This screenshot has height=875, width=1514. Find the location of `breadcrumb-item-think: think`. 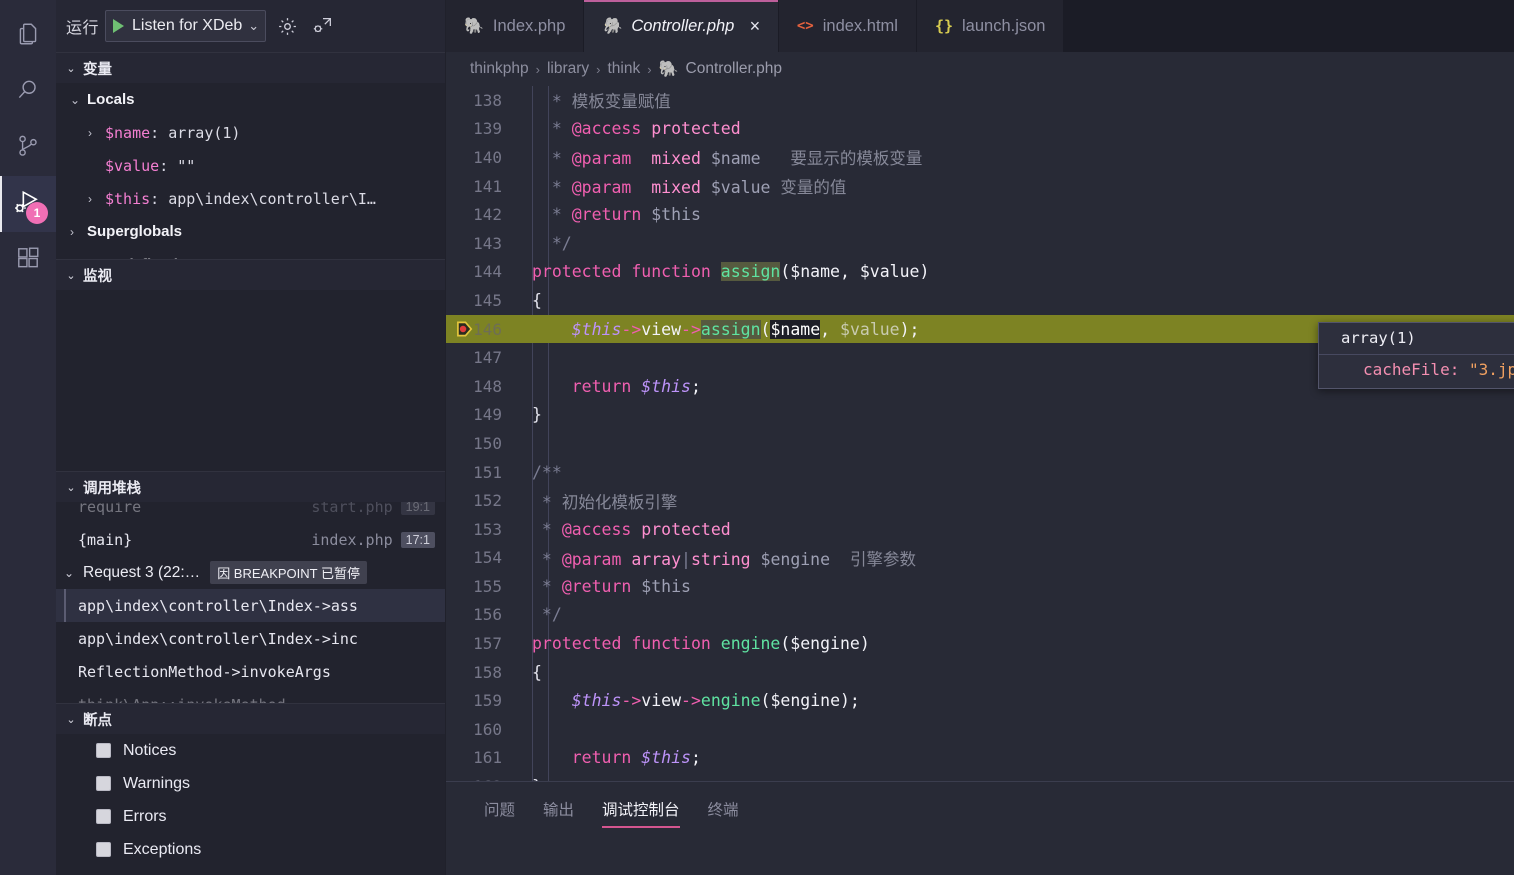

breadcrumb-item-think: think is located at coordinates (624, 69).